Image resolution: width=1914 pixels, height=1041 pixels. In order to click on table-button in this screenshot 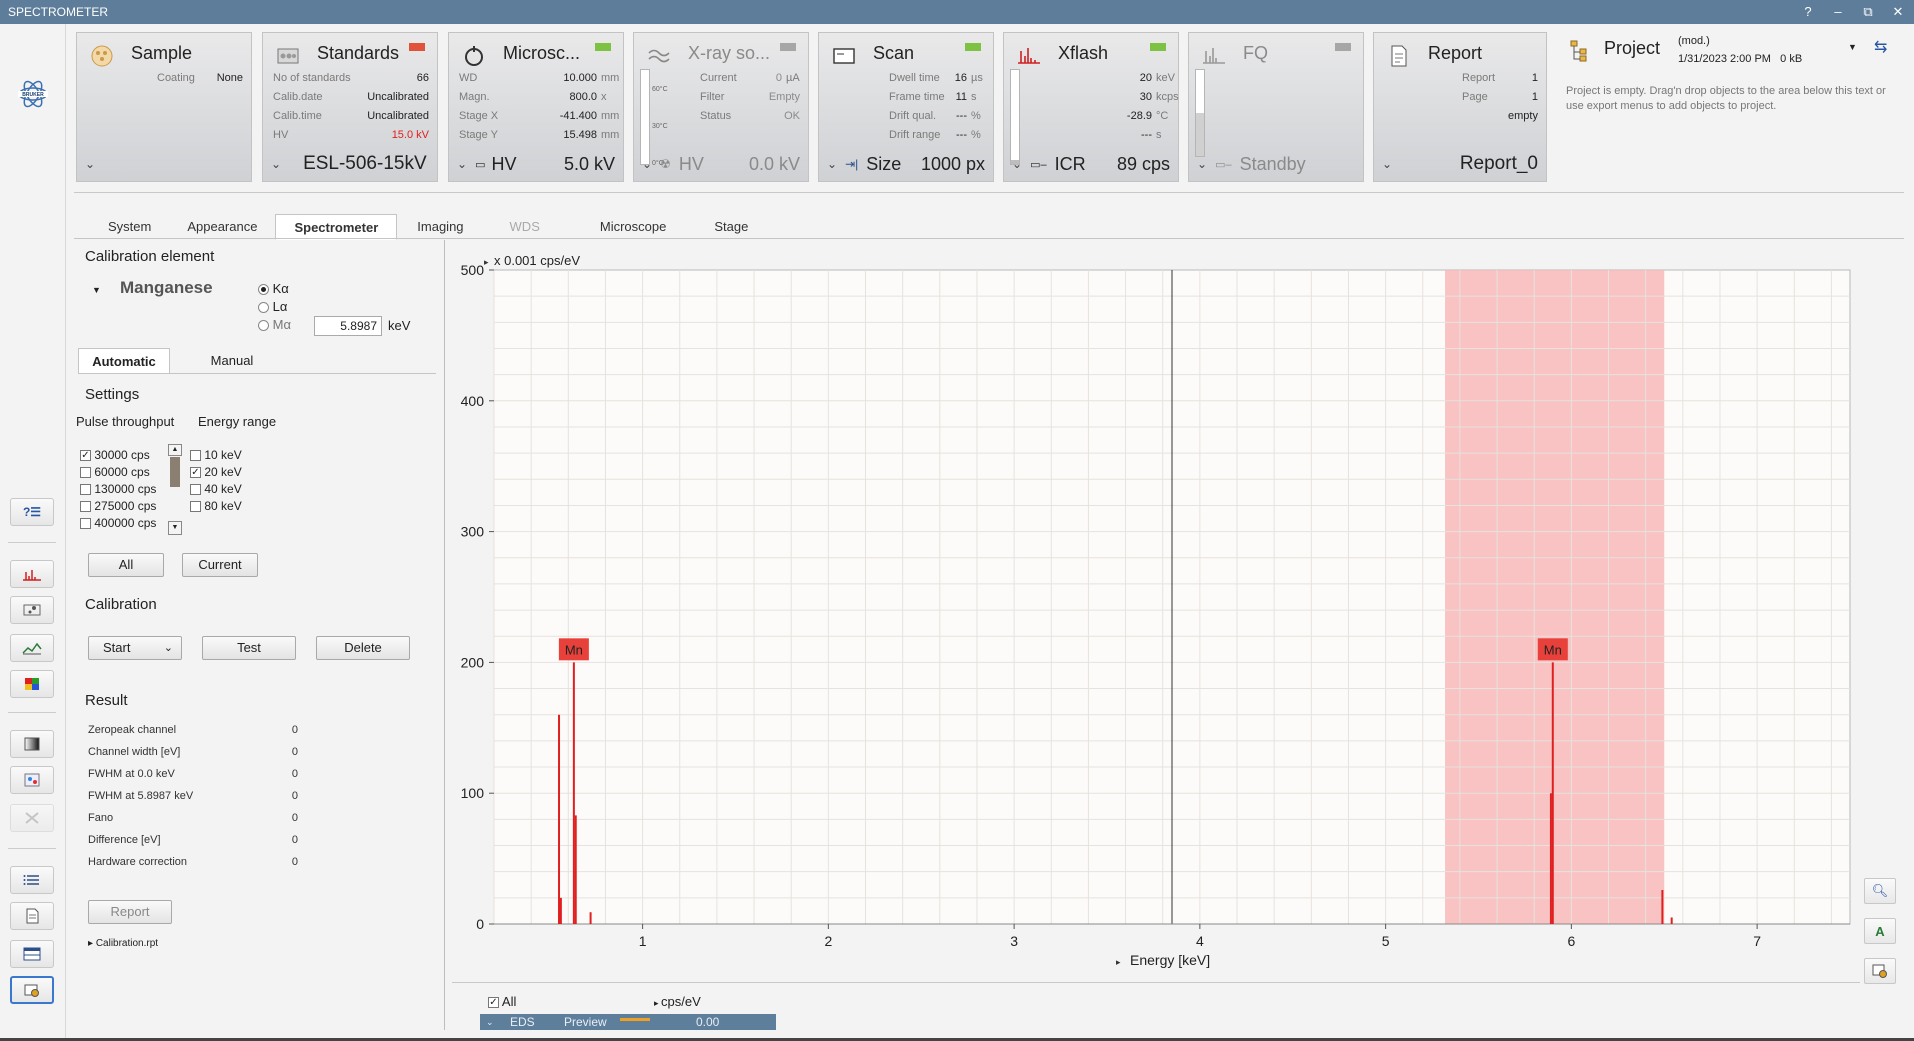, I will do `click(32, 954)`.